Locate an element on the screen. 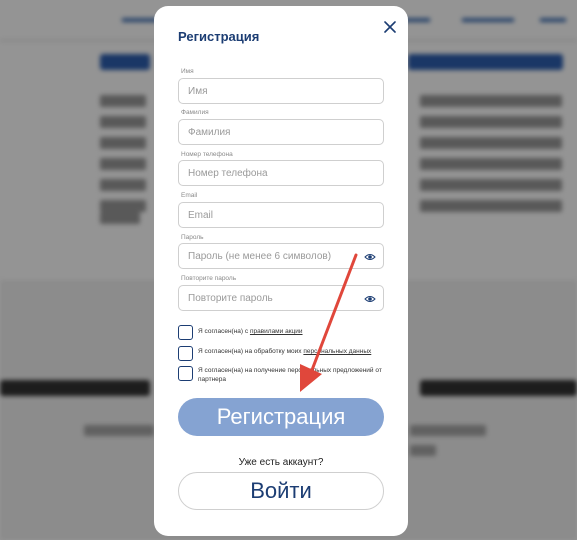 The width and height of the screenshot is (577, 540). first-name-field is located at coordinates (281, 91).